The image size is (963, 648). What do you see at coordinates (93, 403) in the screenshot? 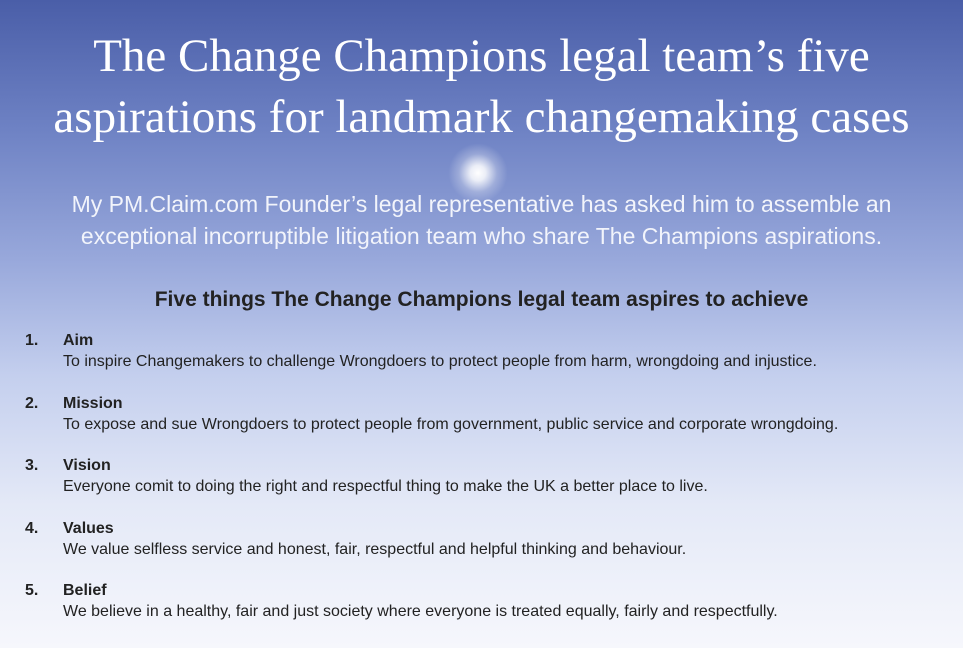
I see `aspiration-label: Mission` at bounding box center [93, 403].